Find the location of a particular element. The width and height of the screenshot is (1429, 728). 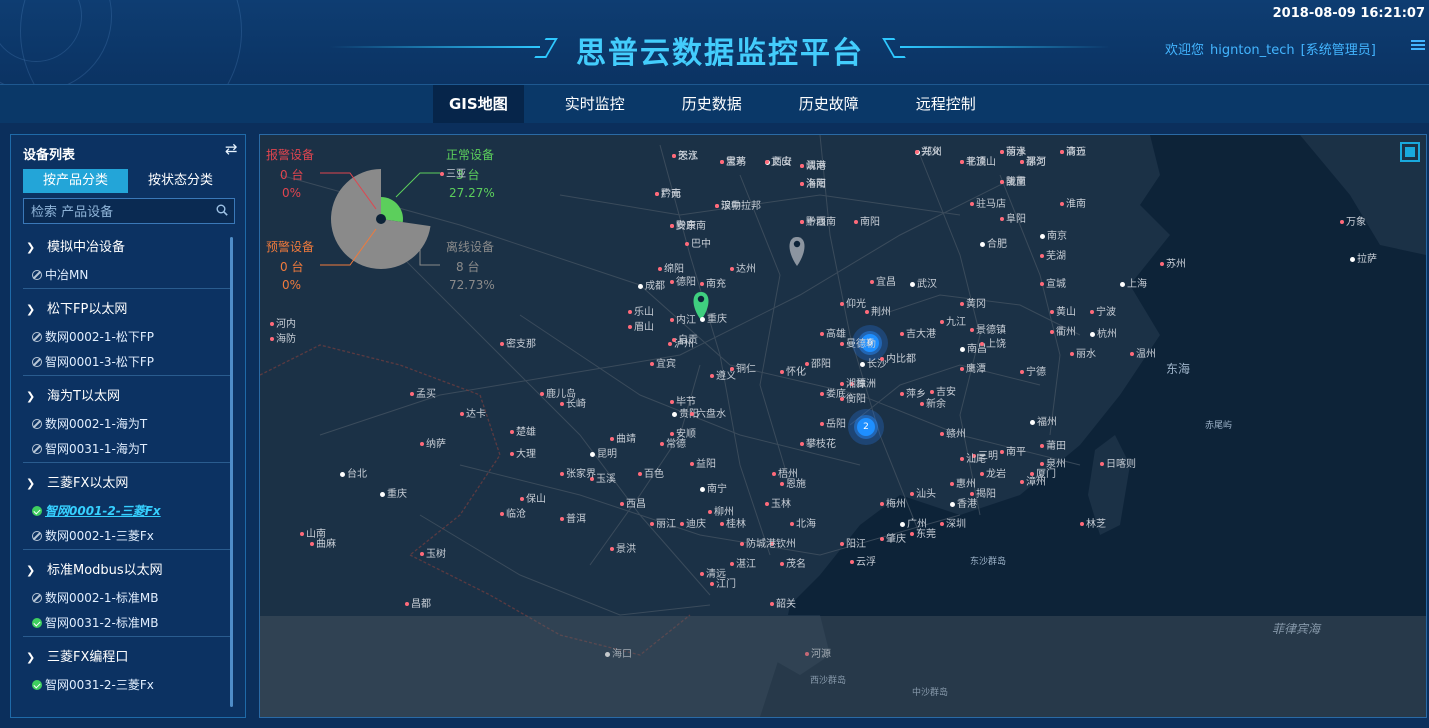

tab-remote-control: 远程控制 is located at coordinates (946, 104).